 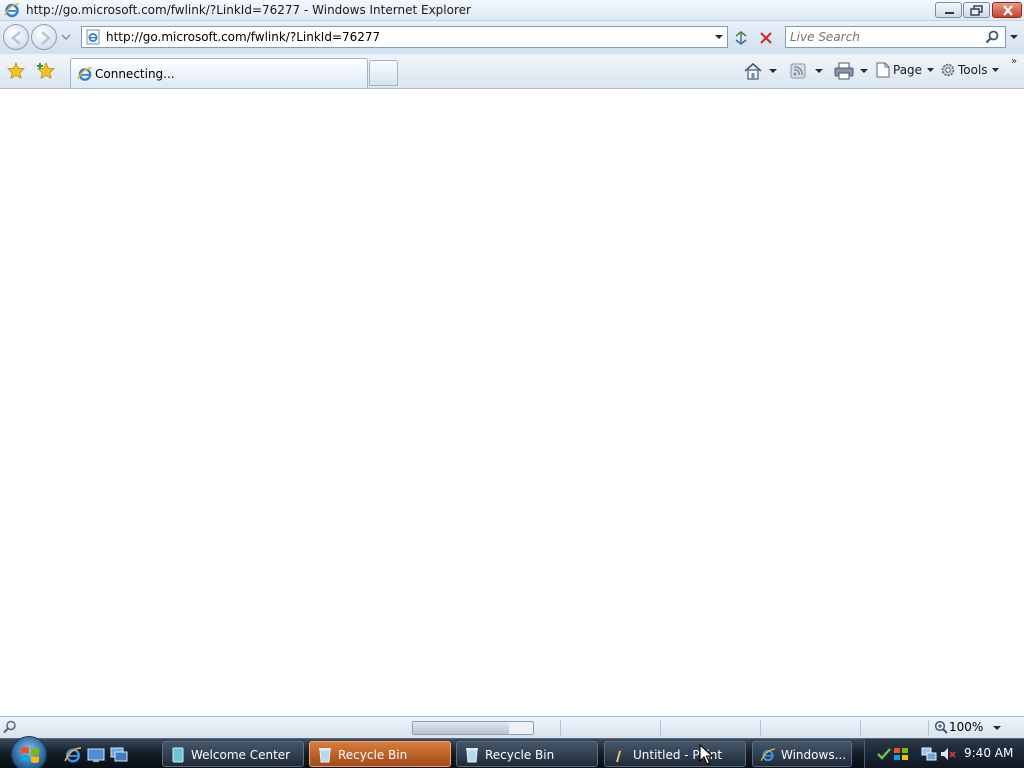 I want to click on add-favorite-icon, so click(x=46, y=71).